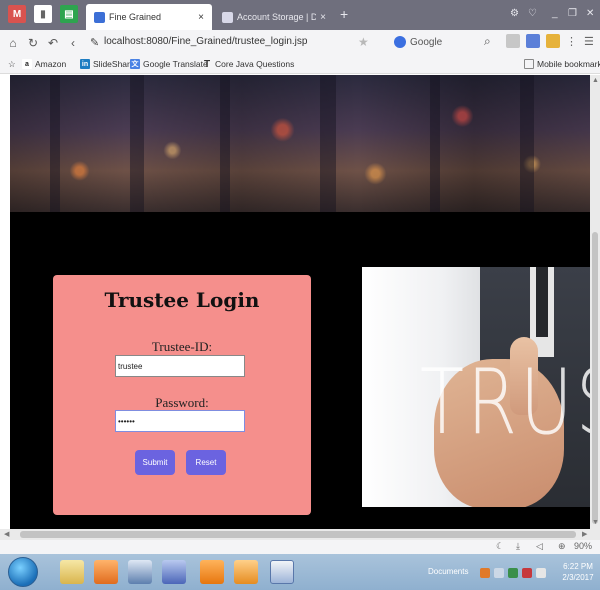 The width and height of the screenshot is (600, 590). Describe the element at coordinates (533, 41) in the screenshot. I see `extension-color-icon` at that location.